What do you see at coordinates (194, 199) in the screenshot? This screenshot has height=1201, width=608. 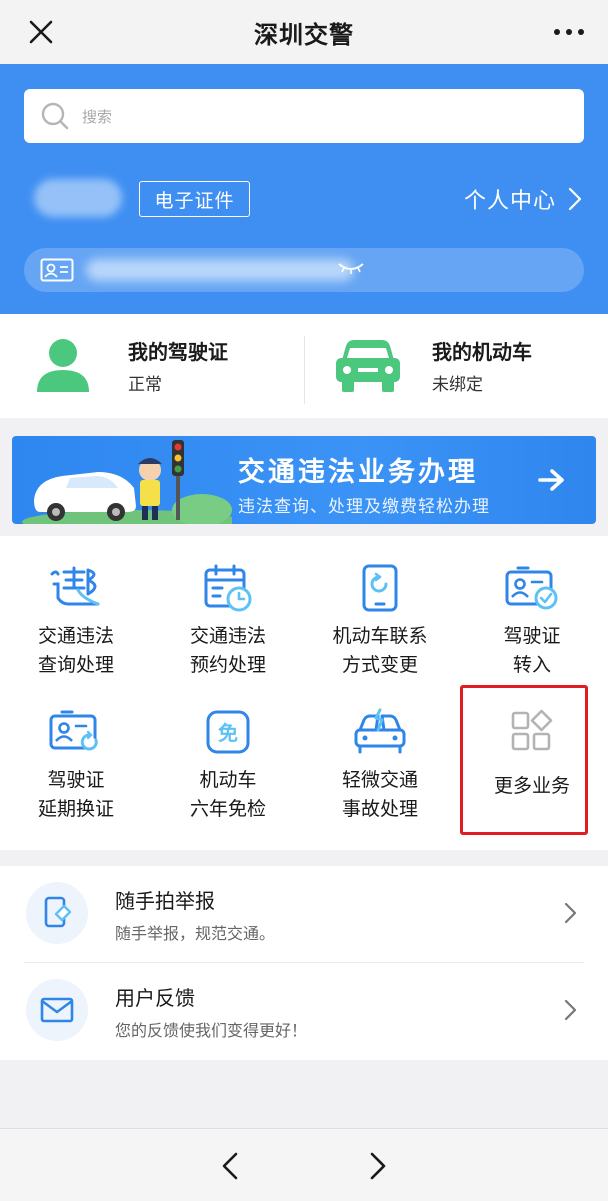 I see `electronic-certificate-button: 电子证件` at bounding box center [194, 199].